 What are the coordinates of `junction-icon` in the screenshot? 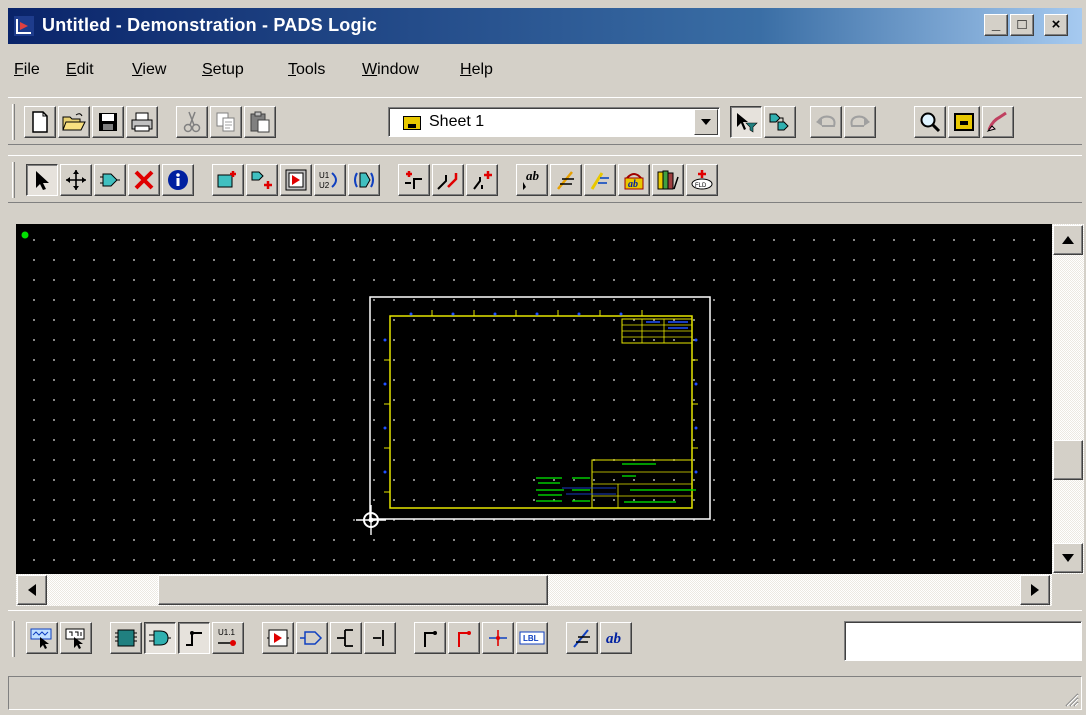 It's located at (498, 638).